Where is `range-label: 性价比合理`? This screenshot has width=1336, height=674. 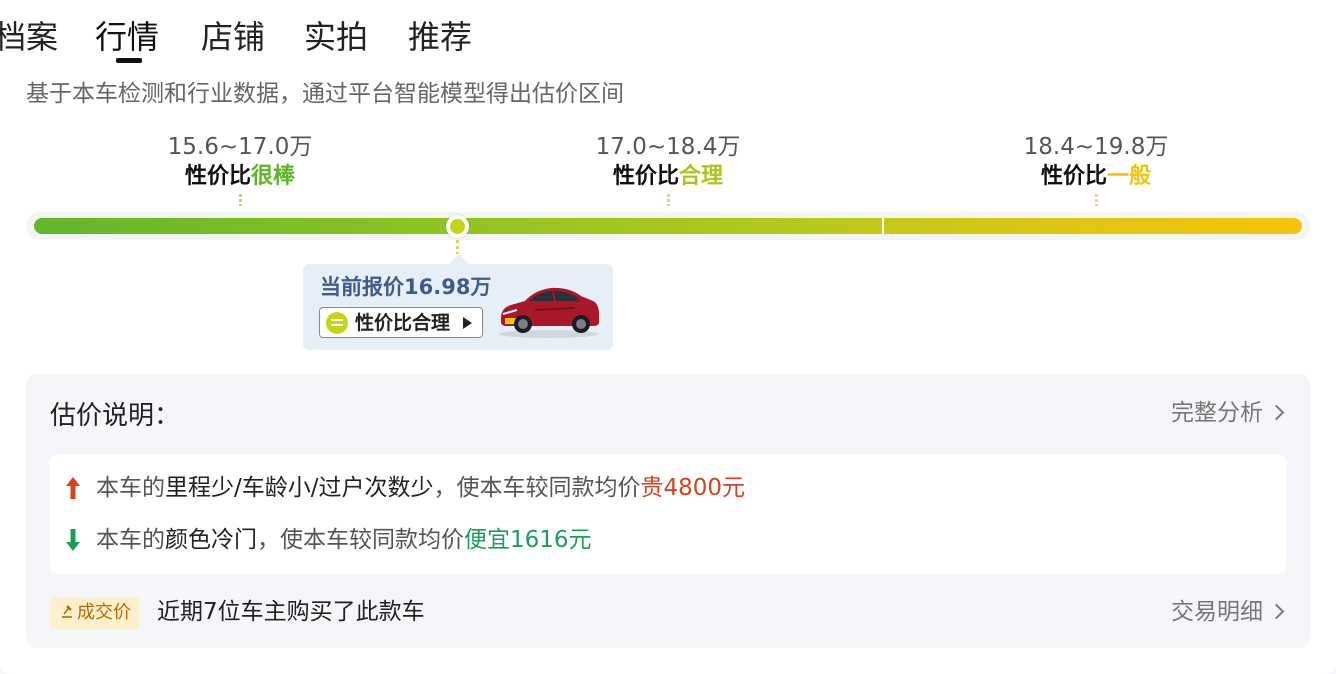 range-label: 性价比合理 is located at coordinates (668, 177).